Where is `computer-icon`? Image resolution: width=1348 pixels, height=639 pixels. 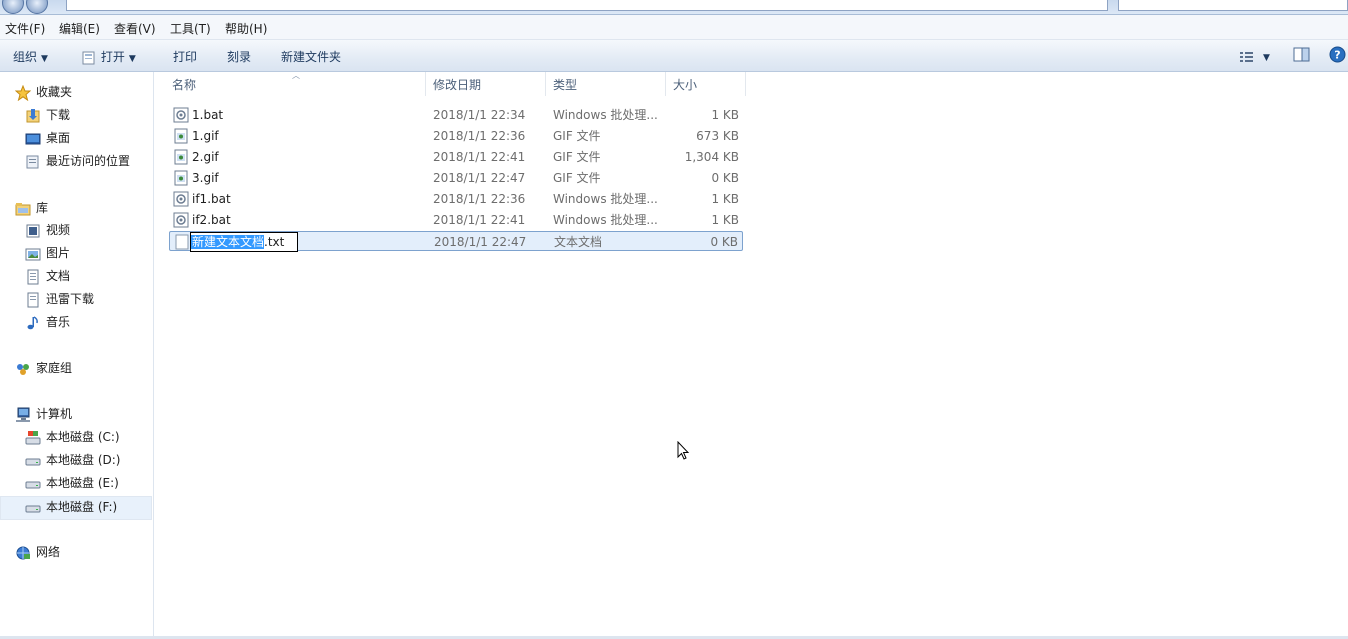
computer-icon is located at coordinates (23, 414).